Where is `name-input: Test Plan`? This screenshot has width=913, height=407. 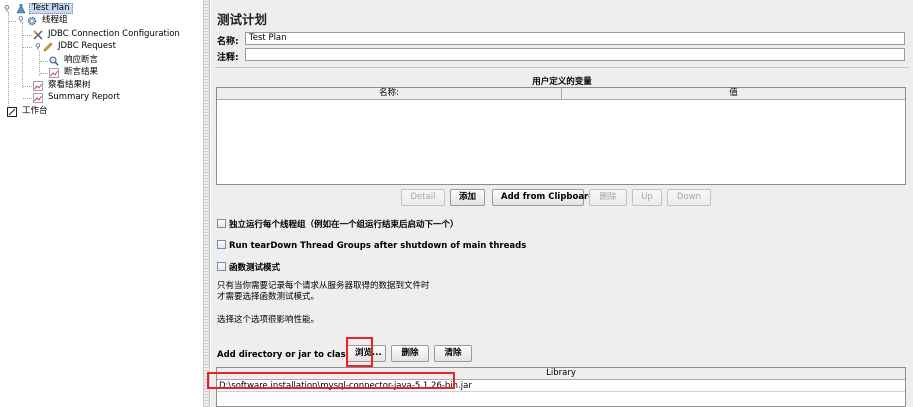
name-input: Test Plan is located at coordinates (575, 38).